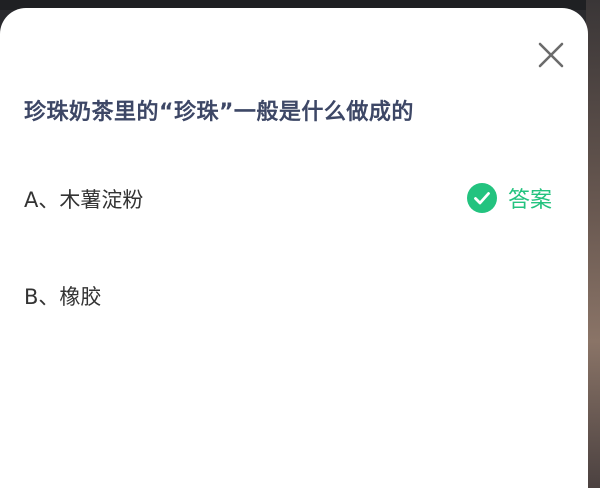 This screenshot has width=600, height=488. I want to click on backdrop-right-strip, so click(593, 244).